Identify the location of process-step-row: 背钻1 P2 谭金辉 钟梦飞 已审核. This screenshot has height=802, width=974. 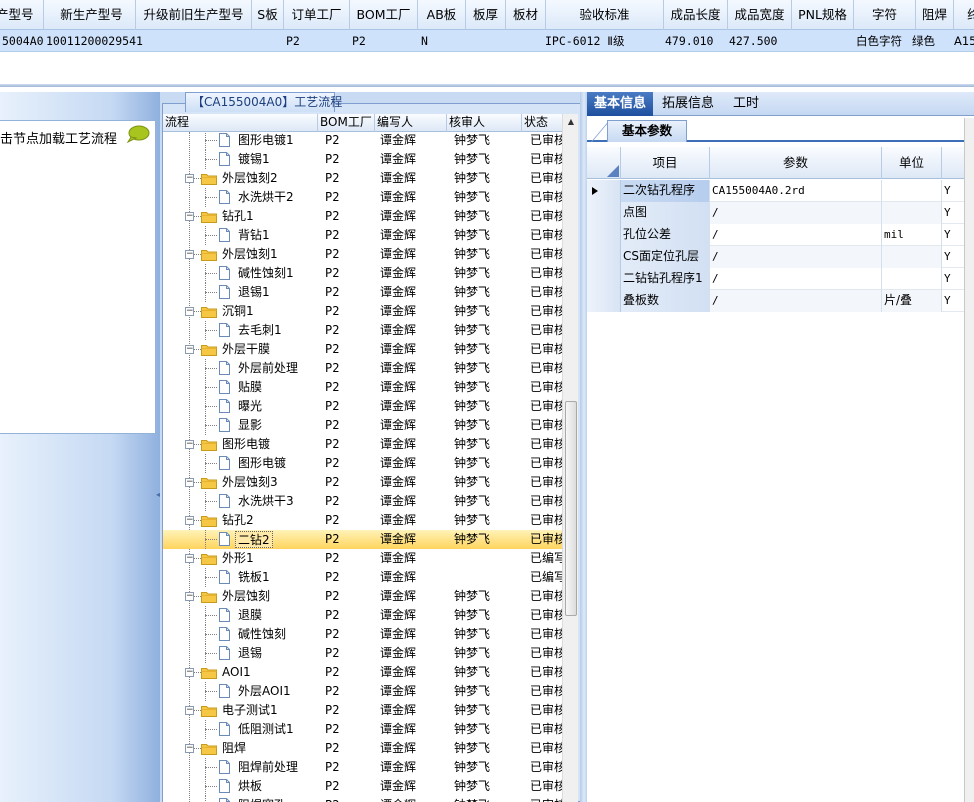
(363, 235).